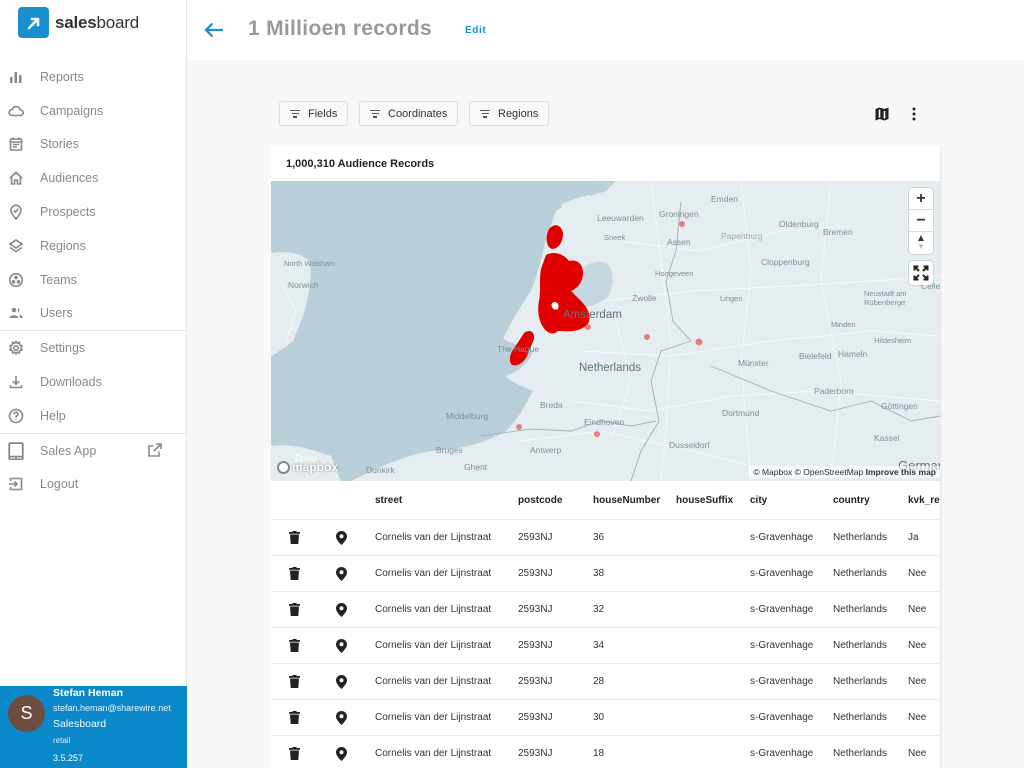 Image resolution: width=1024 pixels, height=768 pixels. I want to click on sidebar-item-downloads: Downloads, so click(93, 382).